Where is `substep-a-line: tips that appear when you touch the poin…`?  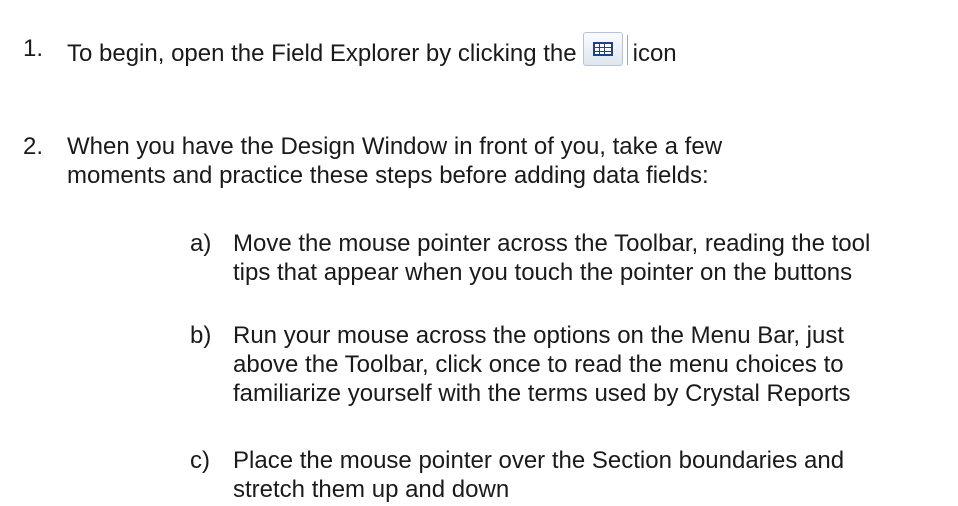
substep-a-line: tips that appear when you touch the poin… is located at coordinates (543, 272).